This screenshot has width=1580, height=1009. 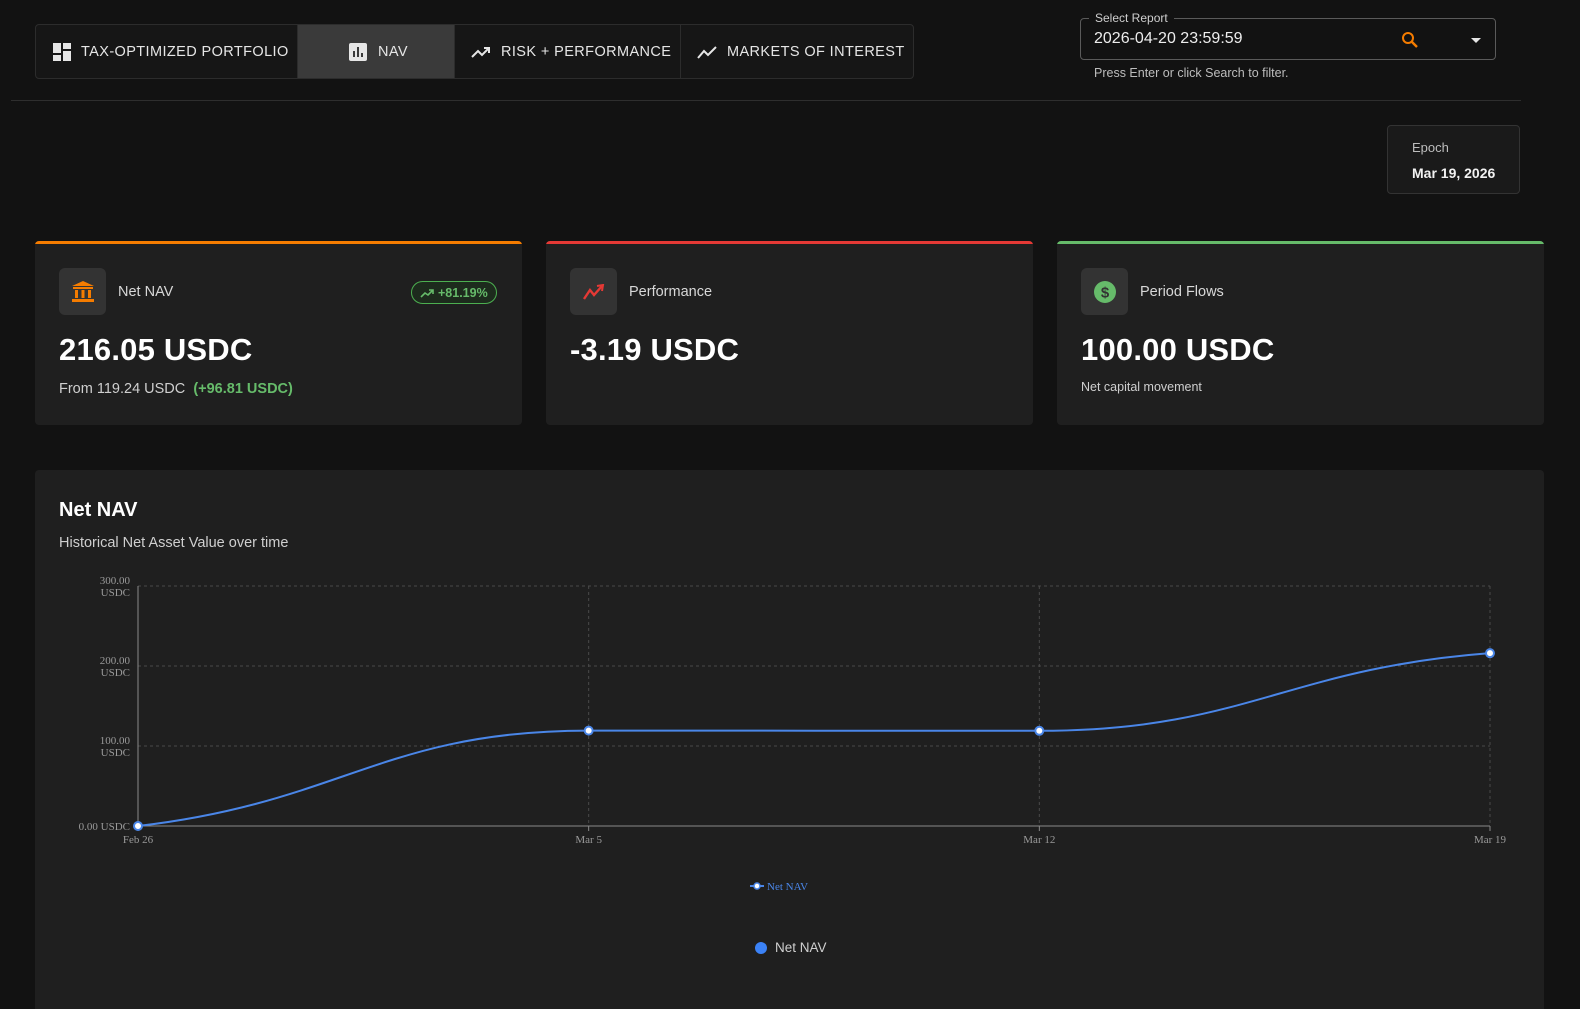 I want to click on report-select-input, so click(x=1244, y=39).